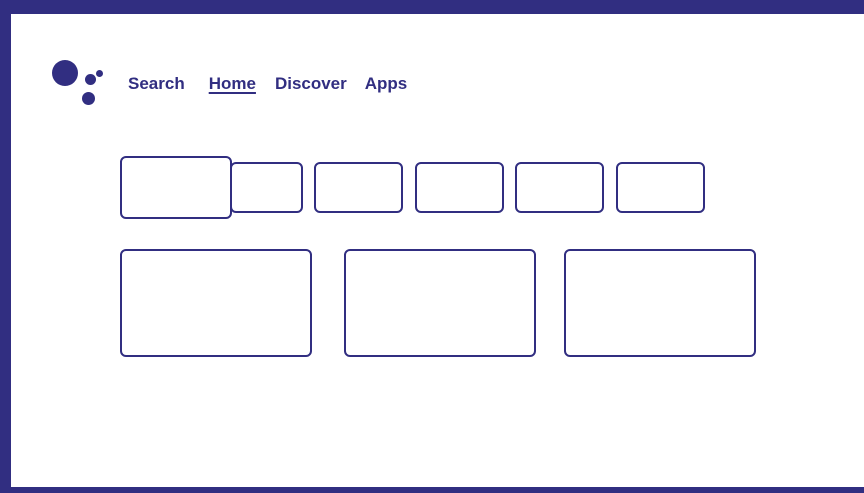 The width and height of the screenshot is (864, 493). Describe the element at coordinates (232, 84) in the screenshot. I see `nav-home: Home` at that location.